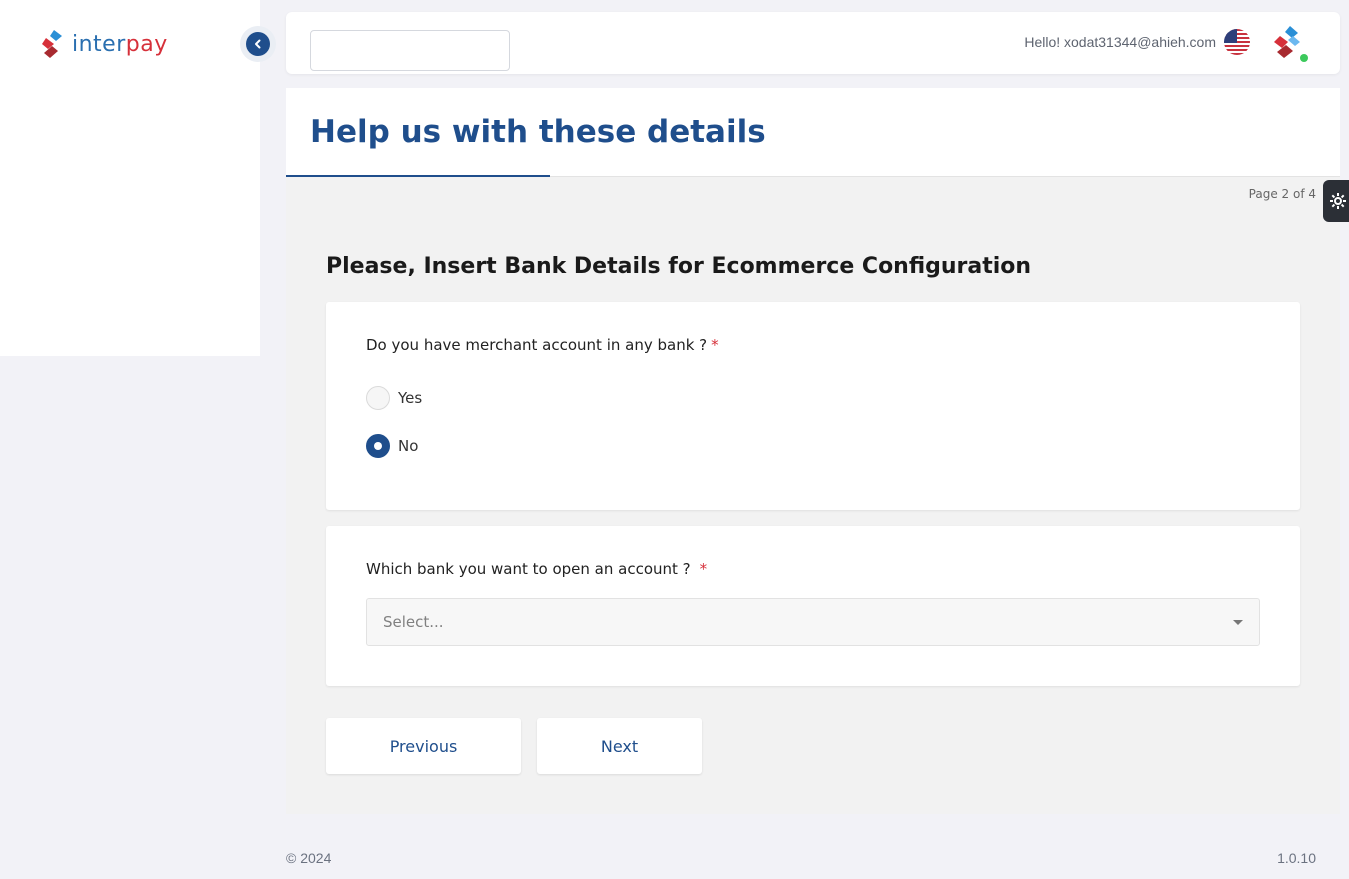 Image resolution: width=1349 pixels, height=879 pixels. What do you see at coordinates (52, 44) in the screenshot?
I see `interpay-logo-icon` at bounding box center [52, 44].